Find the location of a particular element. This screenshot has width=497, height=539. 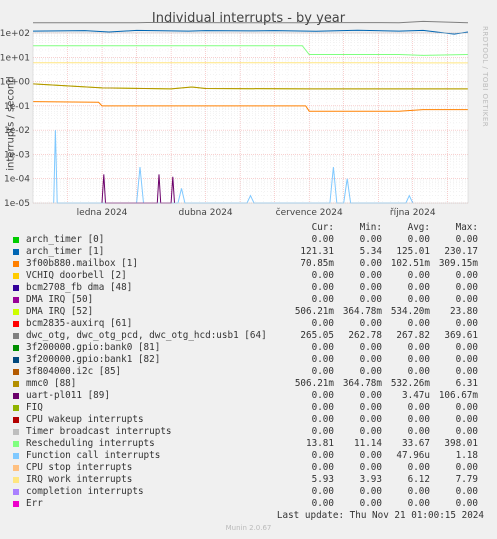

header-avg: Avg: is located at coordinates (418, 227).